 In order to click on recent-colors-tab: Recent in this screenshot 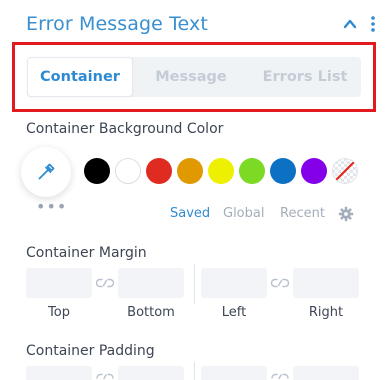, I will do `click(302, 213)`.